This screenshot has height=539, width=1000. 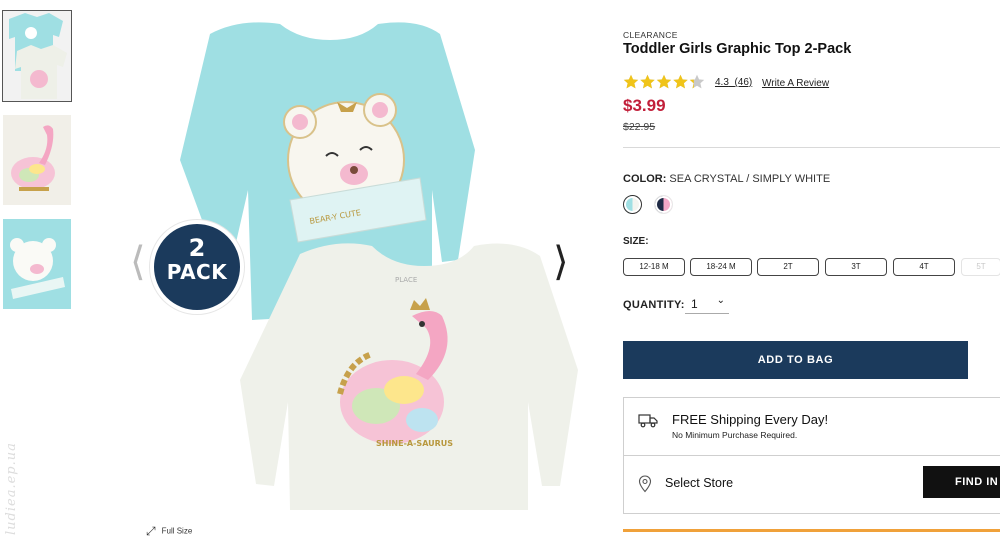 What do you see at coordinates (750, 419) in the screenshot?
I see `shipping-title: FREE Shipping Every Day!` at bounding box center [750, 419].